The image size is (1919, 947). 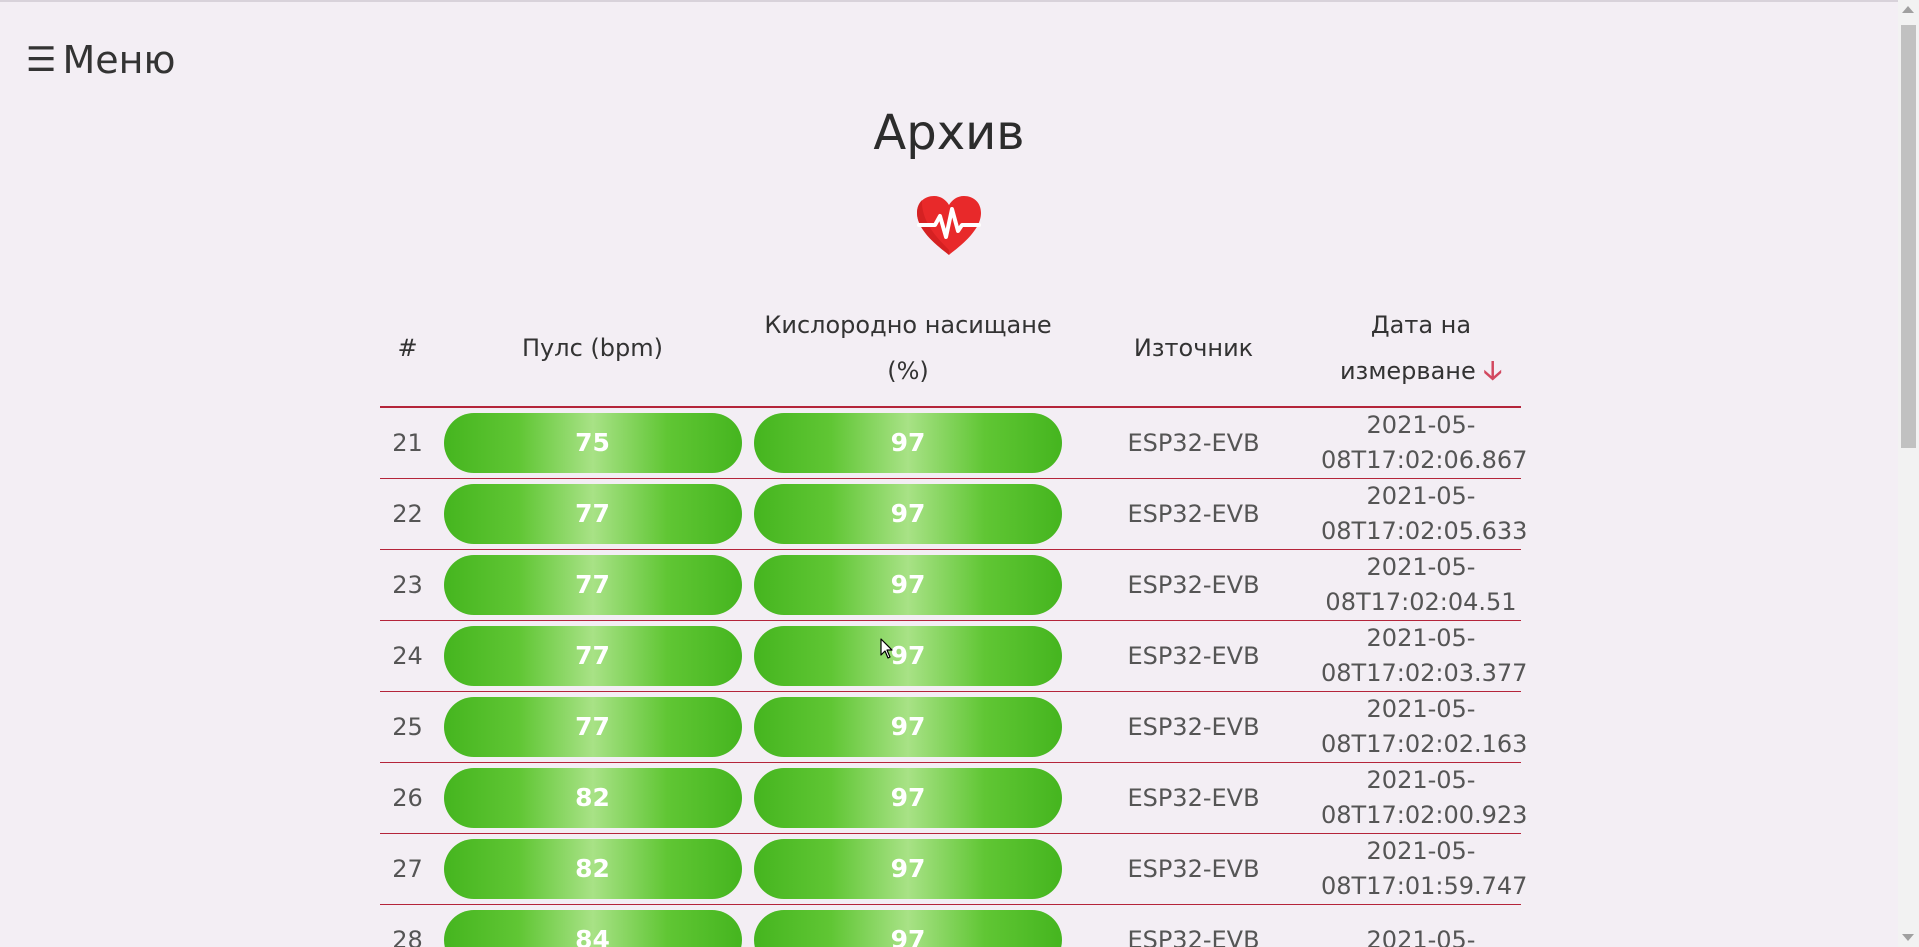 What do you see at coordinates (407, 514) in the screenshot?
I see `row-index: 22` at bounding box center [407, 514].